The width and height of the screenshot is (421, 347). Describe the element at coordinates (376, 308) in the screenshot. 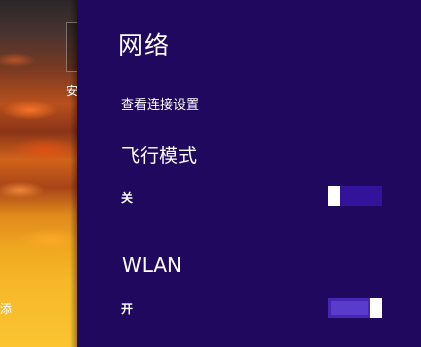

I see `wlan-toggle-thumb` at that location.